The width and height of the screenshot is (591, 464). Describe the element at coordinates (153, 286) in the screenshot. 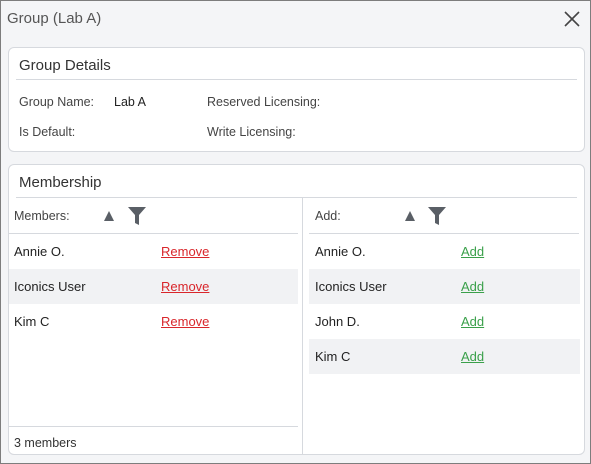

I see `member-row: Iconics User Remove` at that location.